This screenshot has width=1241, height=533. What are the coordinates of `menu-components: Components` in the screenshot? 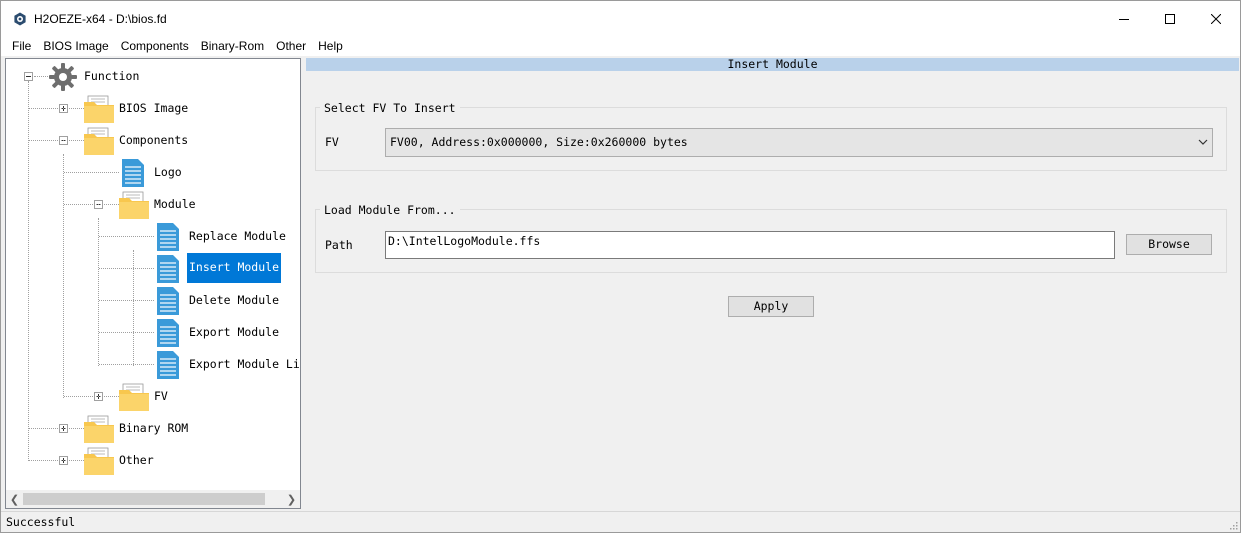 It's located at (155, 46).